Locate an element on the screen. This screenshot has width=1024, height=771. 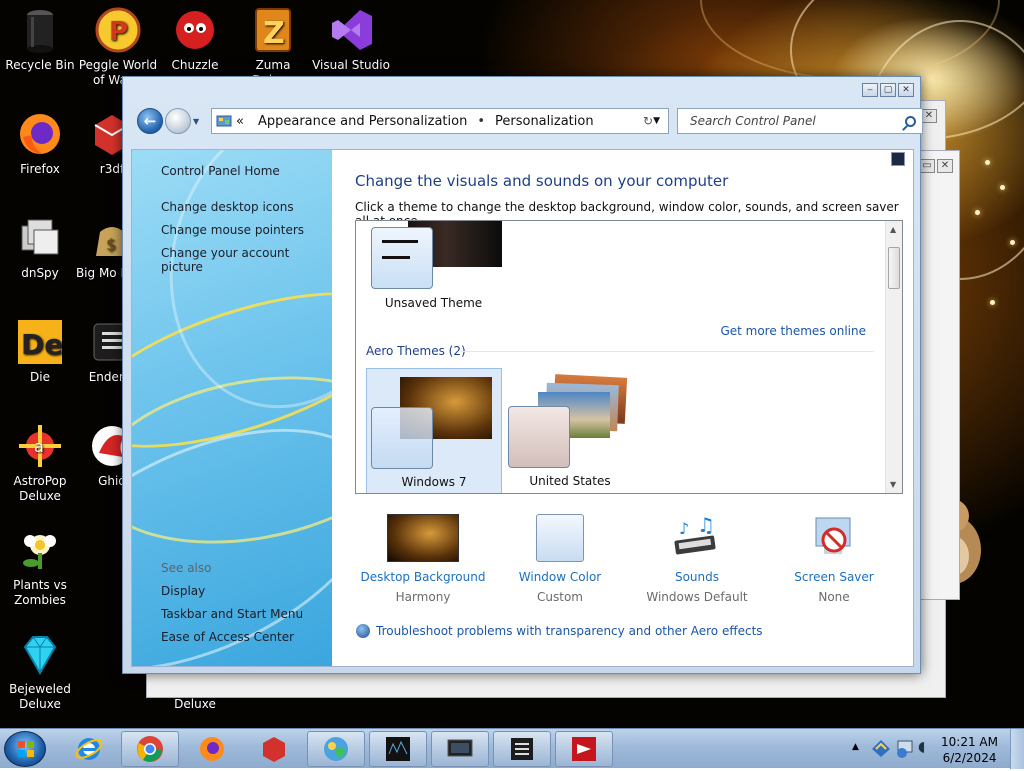
screen-saver-setting: Screen Saver None is located at coordinates (834, 559).